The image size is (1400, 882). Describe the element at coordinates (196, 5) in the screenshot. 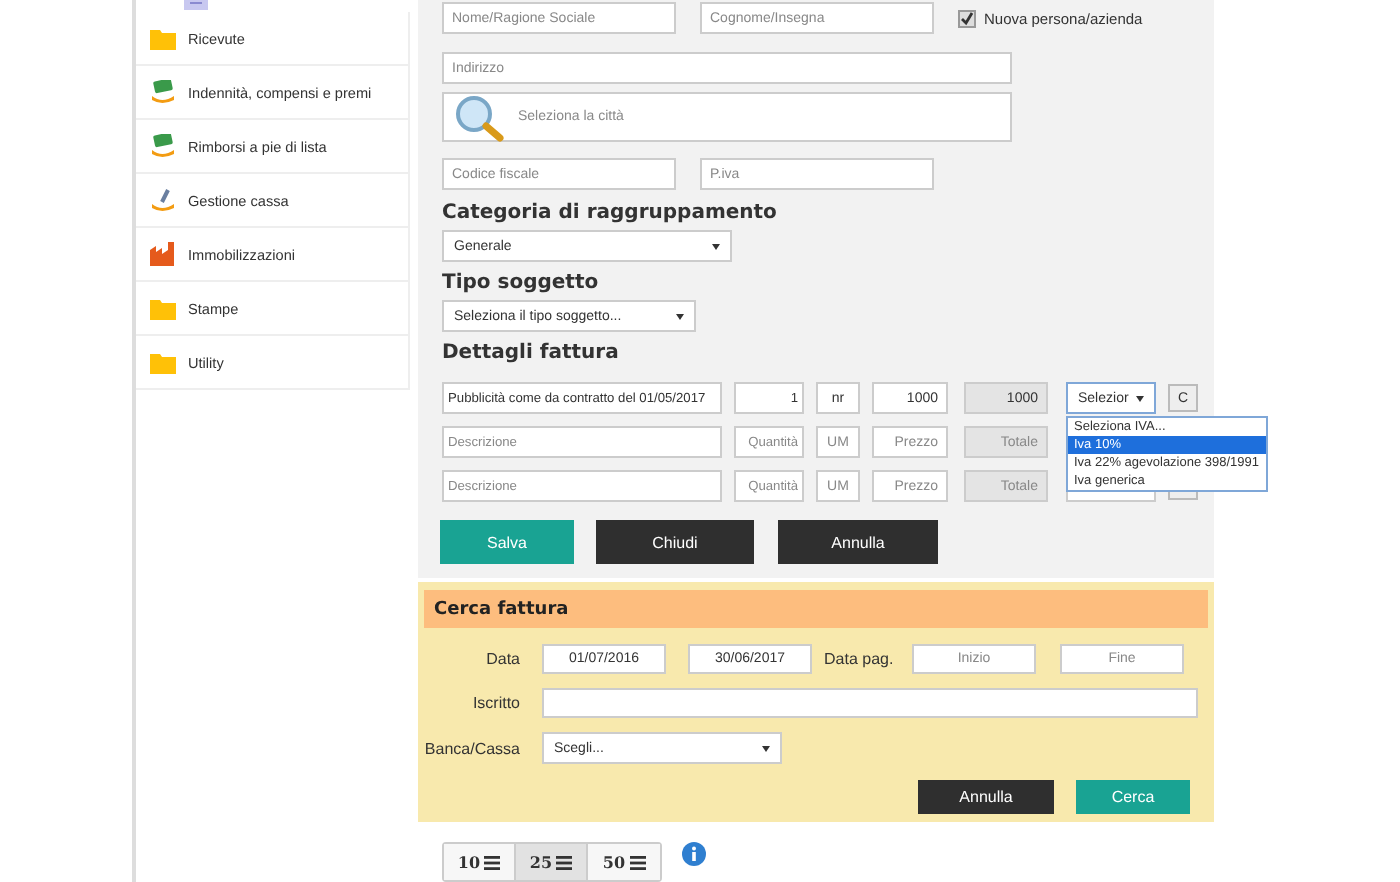

I see `document-icon` at that location.